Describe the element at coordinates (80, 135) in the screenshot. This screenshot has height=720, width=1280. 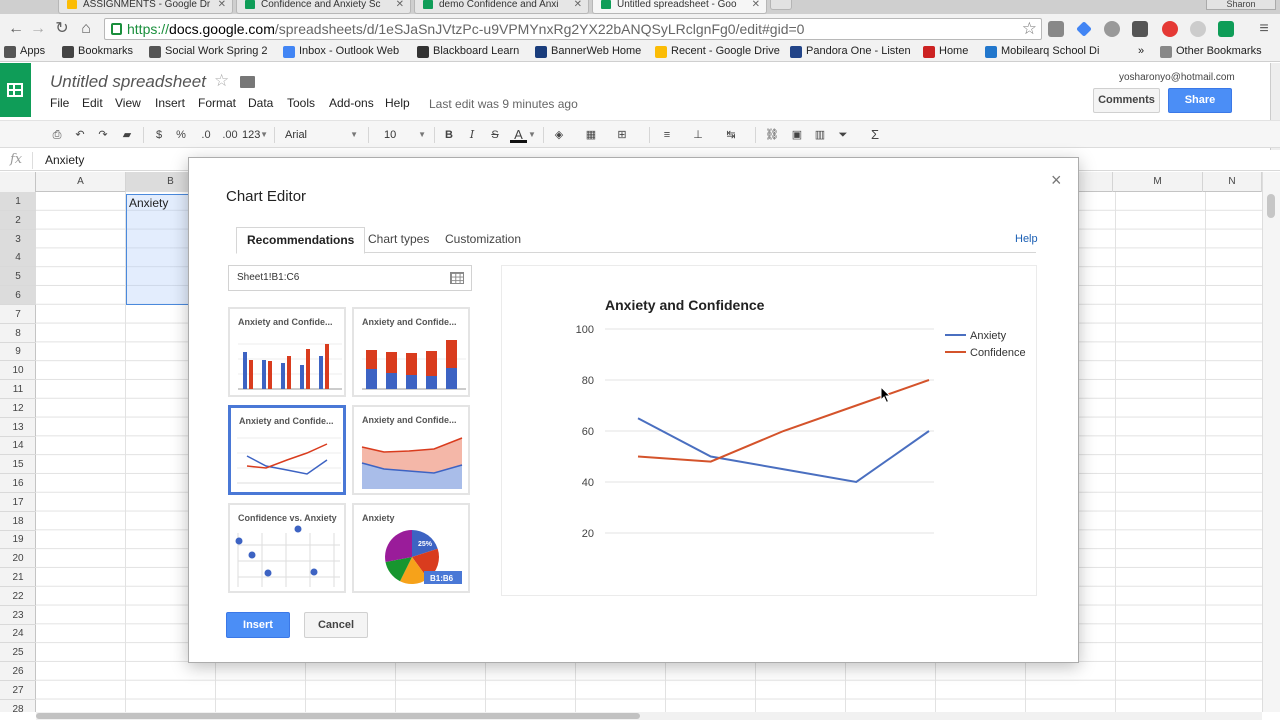
I see `undo-icon: ↶` at that location.